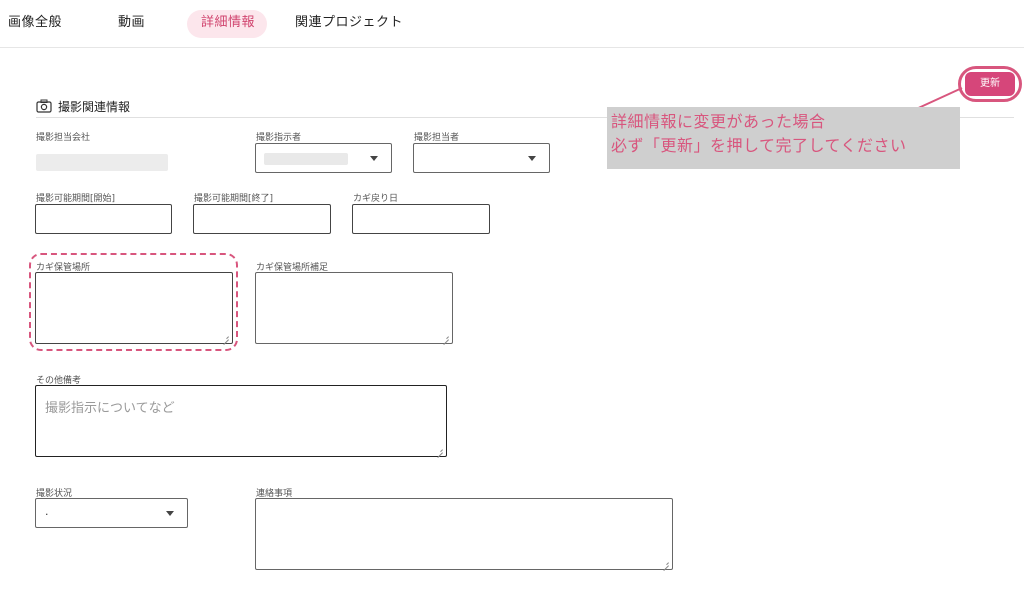  I want to click on tab-video: 動画, so click(131, 23).